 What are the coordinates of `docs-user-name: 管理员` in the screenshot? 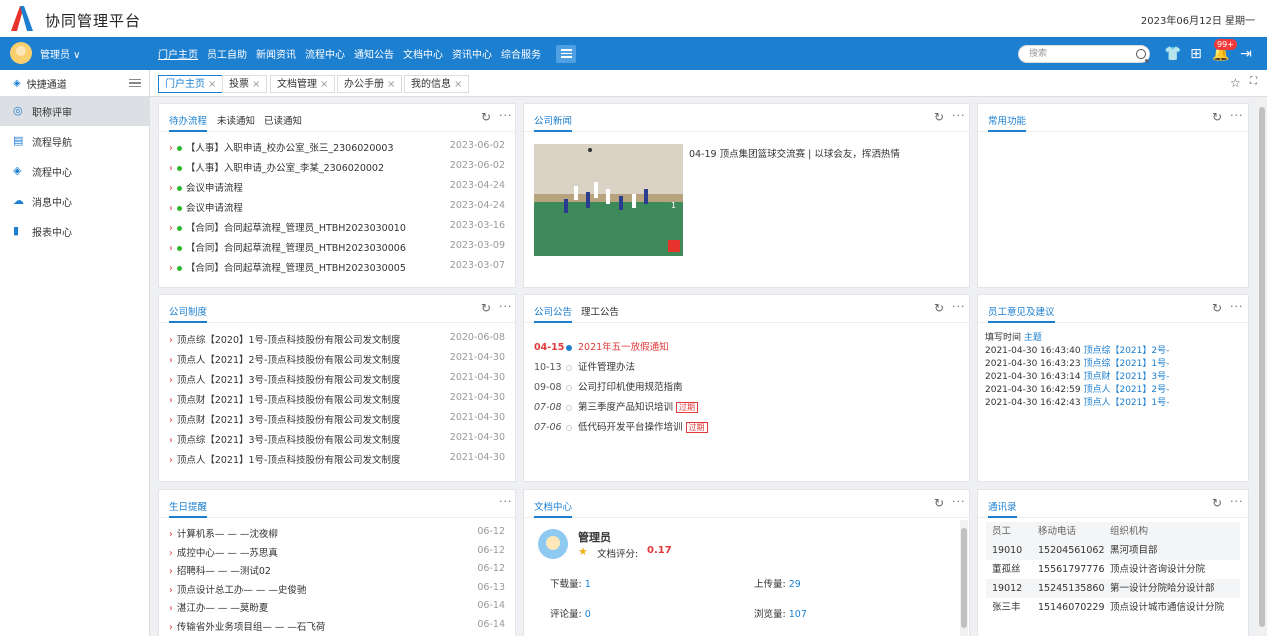 It's located at (594, 537).